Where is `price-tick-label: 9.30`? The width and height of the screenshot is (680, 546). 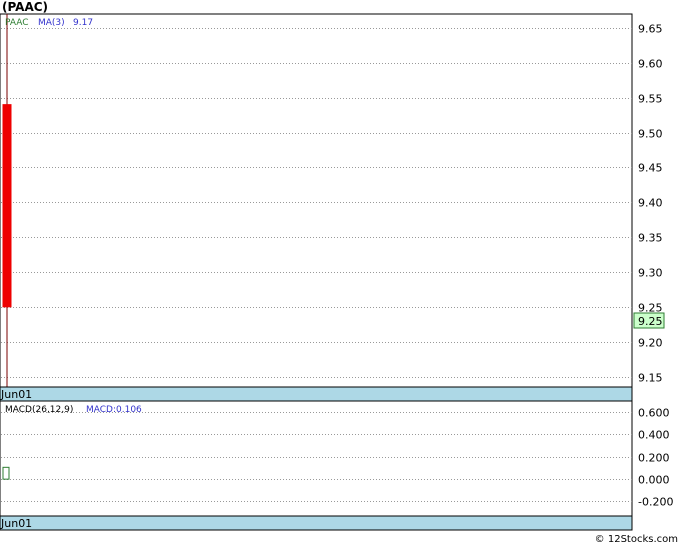 price-tick-label: 9.30 is located at coordinates (650, 273).